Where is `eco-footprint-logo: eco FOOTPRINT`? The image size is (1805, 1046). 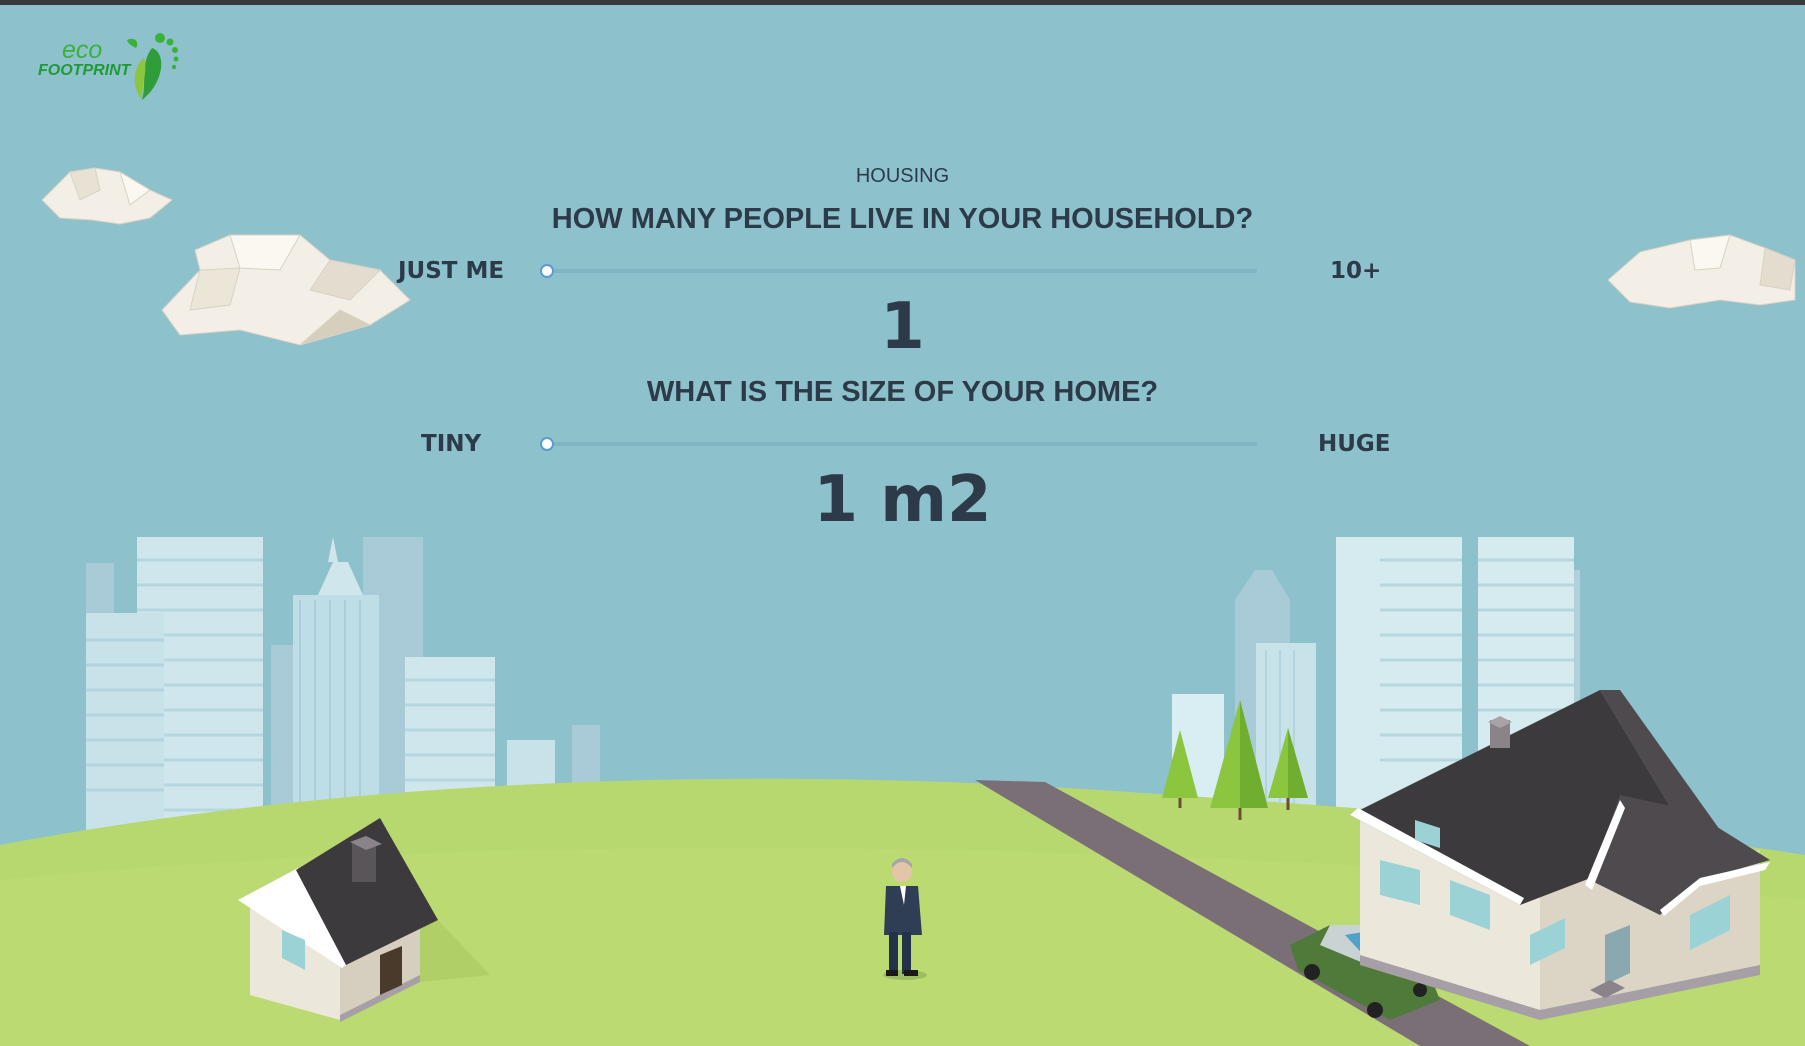
eco-footprint-logo: eco FOOTPRINT is located at coordinates (109, 68).